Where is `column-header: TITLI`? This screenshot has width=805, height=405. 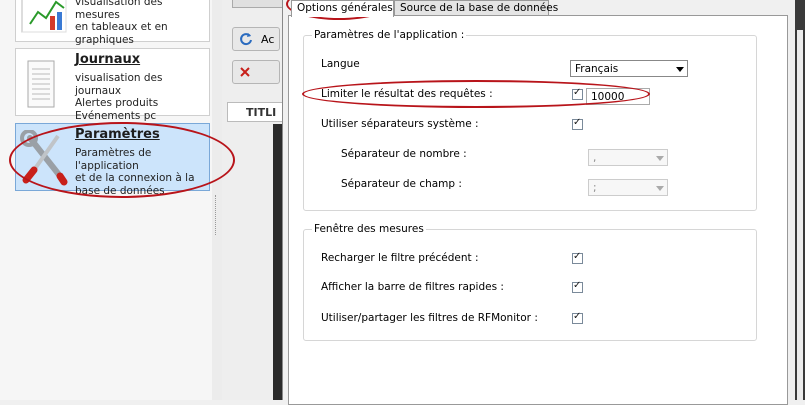 column-header: TITLI is located at coordinates (261, 112).